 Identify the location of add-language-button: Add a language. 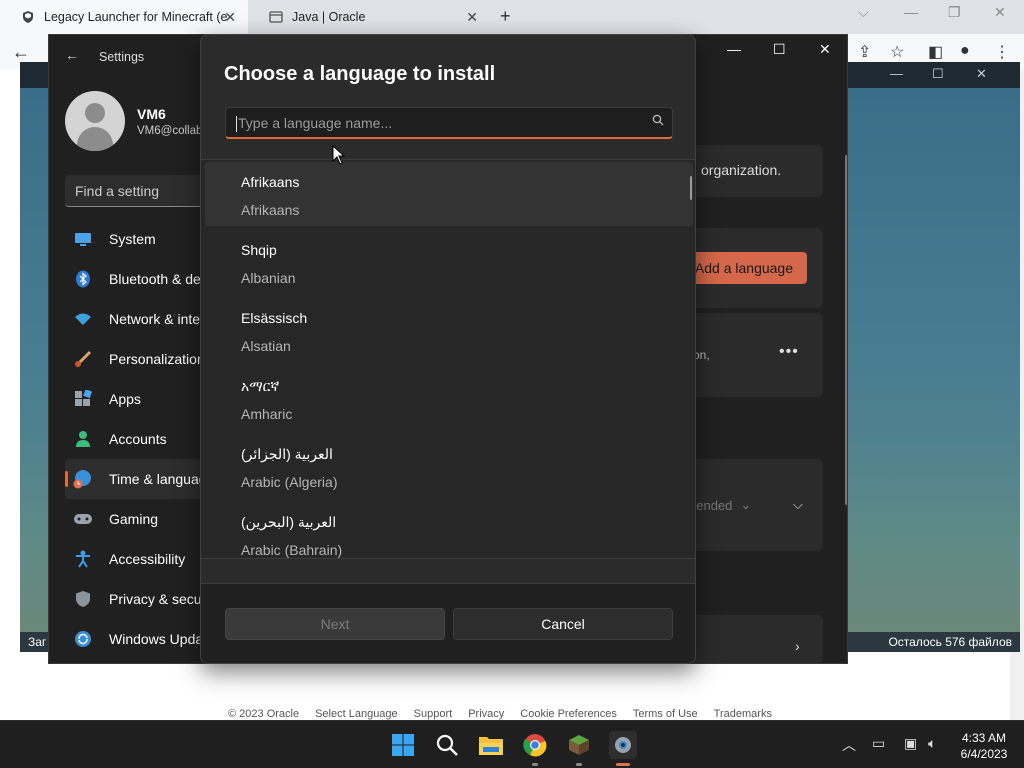
(748, 268).